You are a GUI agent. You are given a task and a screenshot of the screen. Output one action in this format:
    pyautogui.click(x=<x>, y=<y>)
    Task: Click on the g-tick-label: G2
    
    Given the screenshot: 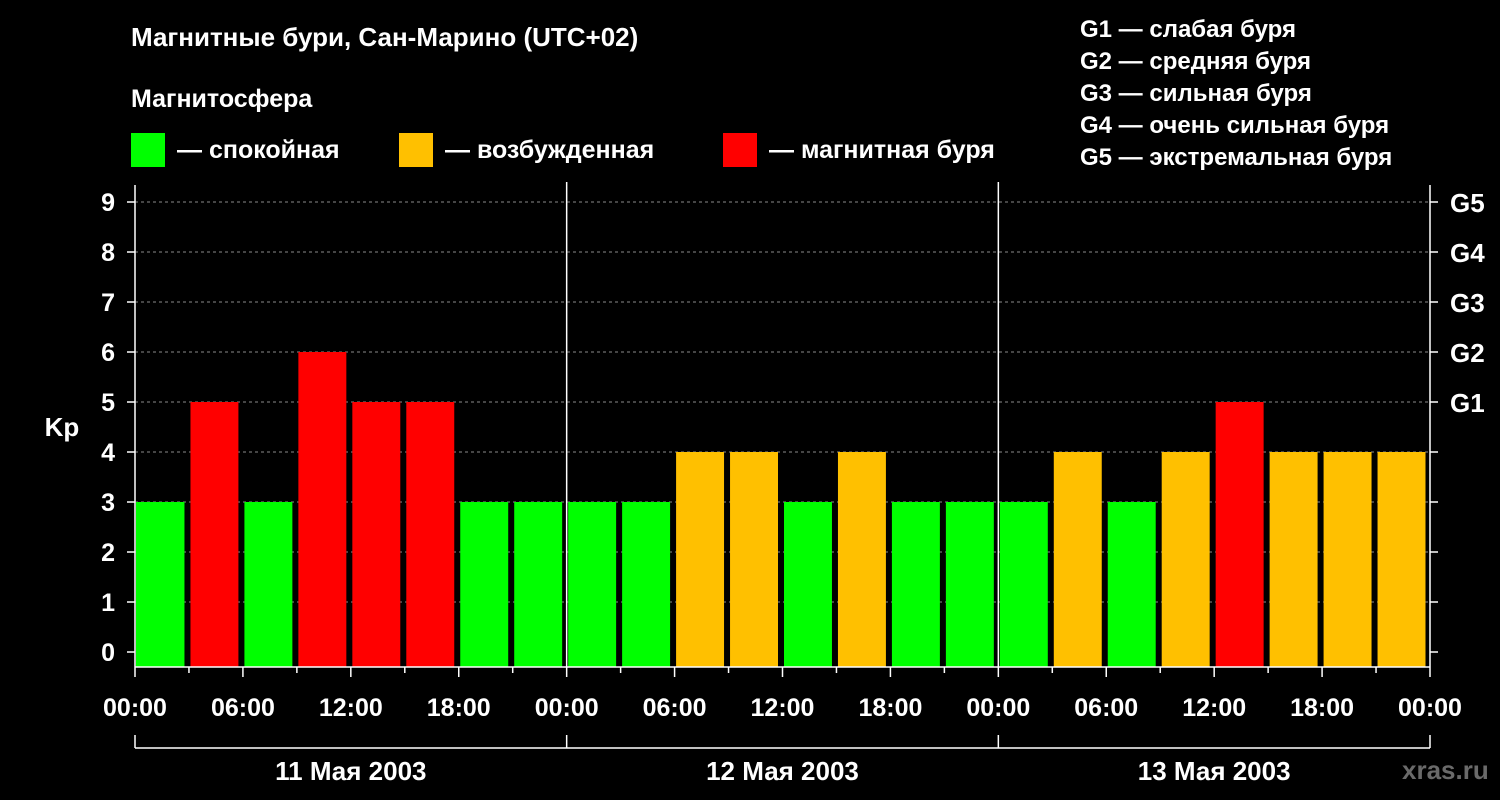 What is the action you would take?
    pyautogui.click(x=1467, y=353)
    